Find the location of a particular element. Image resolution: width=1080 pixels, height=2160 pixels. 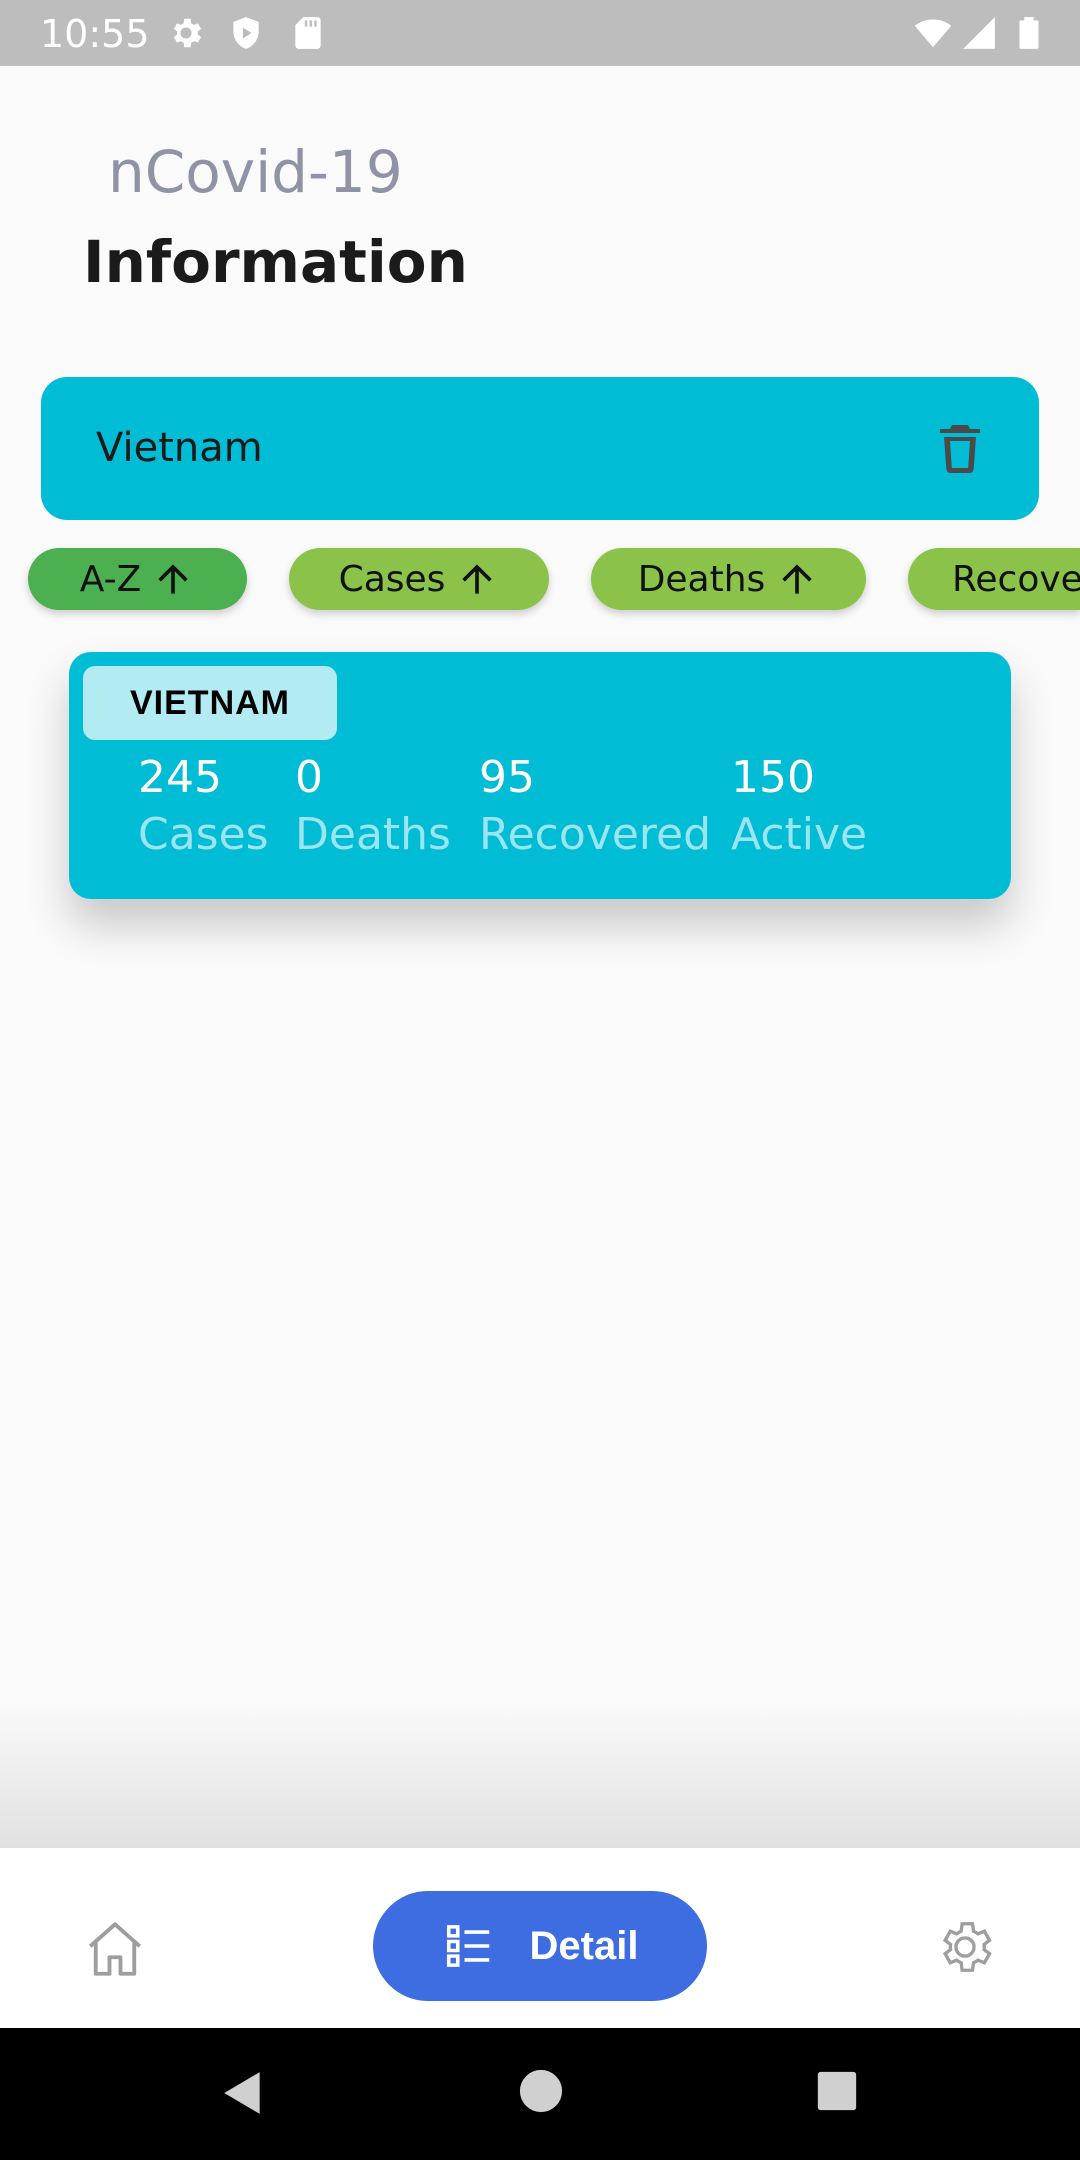

stat-value: 150 is located at coordinates (773, 777).